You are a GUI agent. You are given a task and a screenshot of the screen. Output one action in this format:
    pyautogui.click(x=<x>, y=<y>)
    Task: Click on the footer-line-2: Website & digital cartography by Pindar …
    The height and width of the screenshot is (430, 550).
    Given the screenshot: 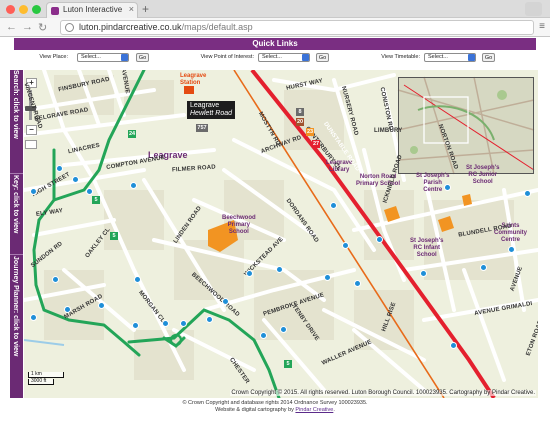 What is the action you would take?
    pyautogui.click(x=275, y=410)
    